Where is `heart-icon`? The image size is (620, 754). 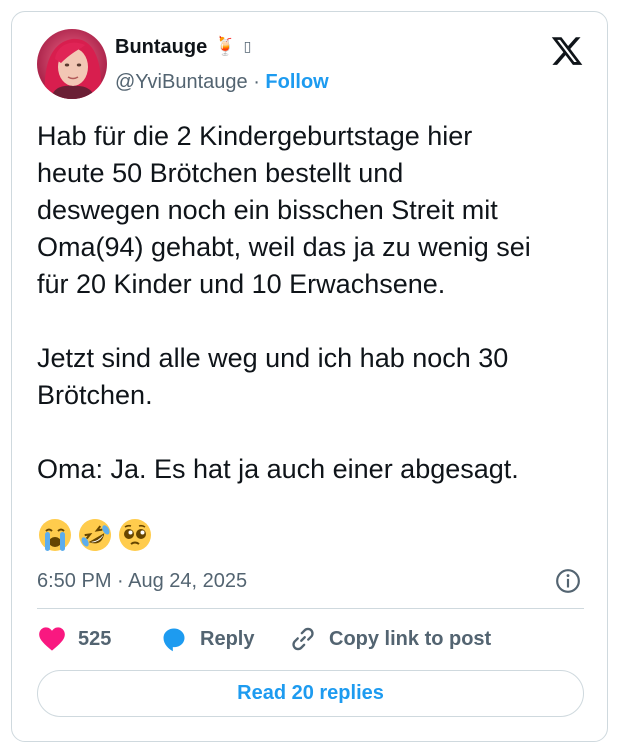
heart-icon is located at coordinates (52, 639).